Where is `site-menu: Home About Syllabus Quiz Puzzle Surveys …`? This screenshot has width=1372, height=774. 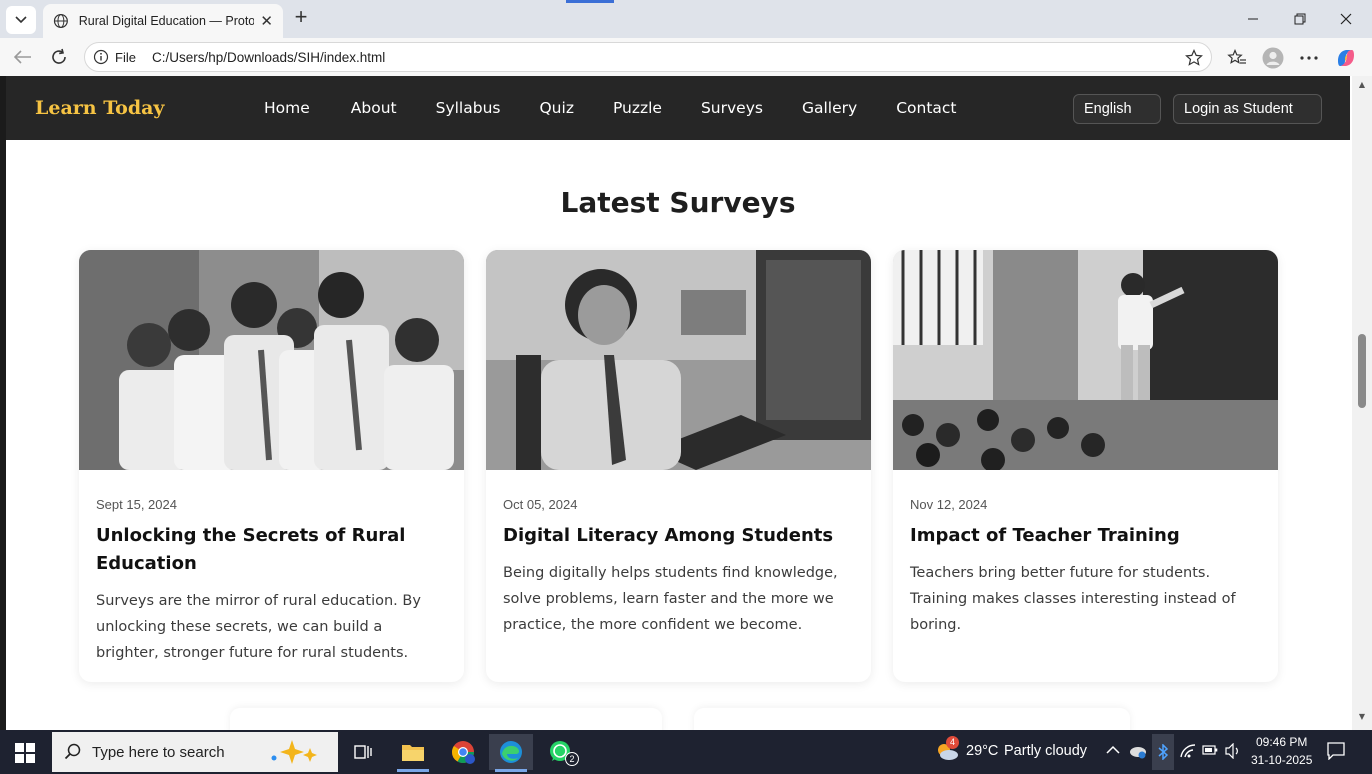
site-menu: Home About Syllabus Quiz Puzzle Surveys … is located at coordinates (616, 108).